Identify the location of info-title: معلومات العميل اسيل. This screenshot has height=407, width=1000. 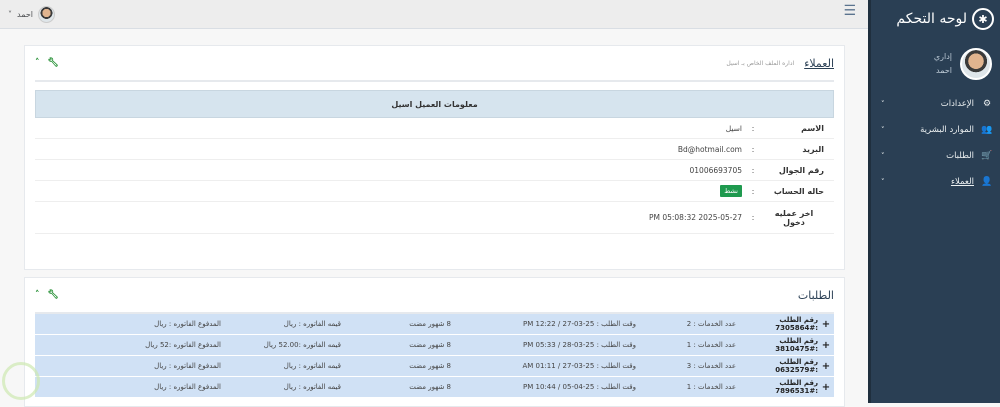
(434, 104).